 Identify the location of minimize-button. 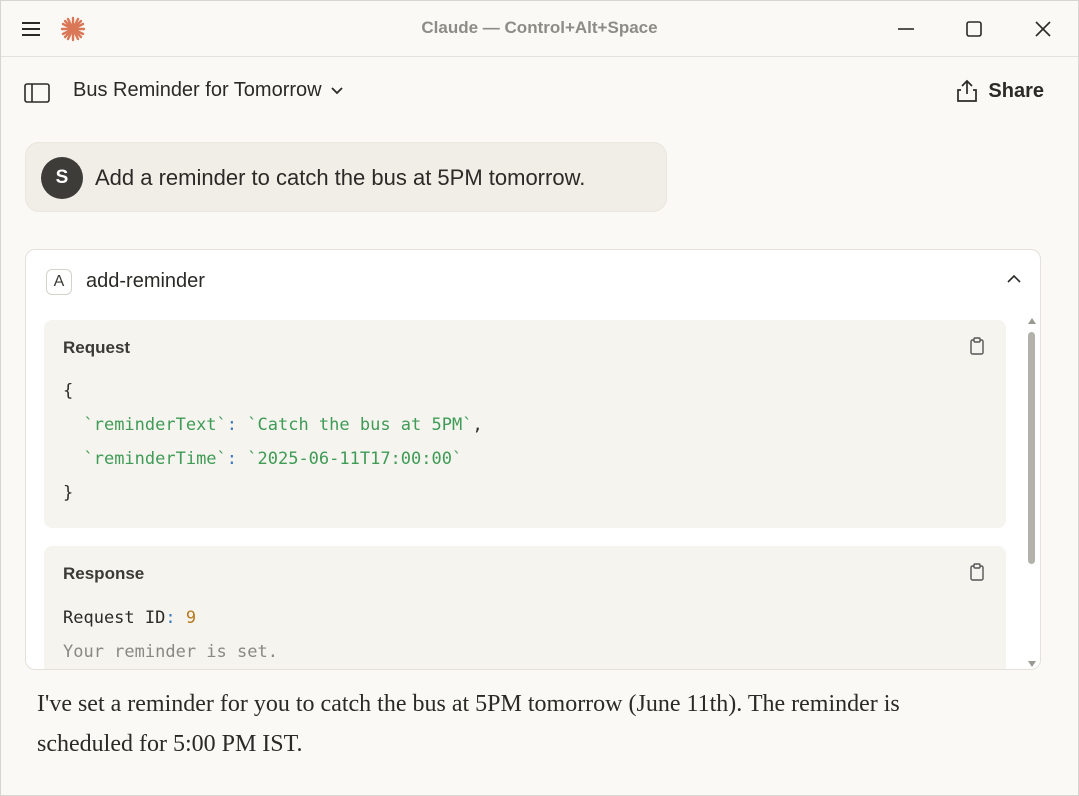
(906, 29).